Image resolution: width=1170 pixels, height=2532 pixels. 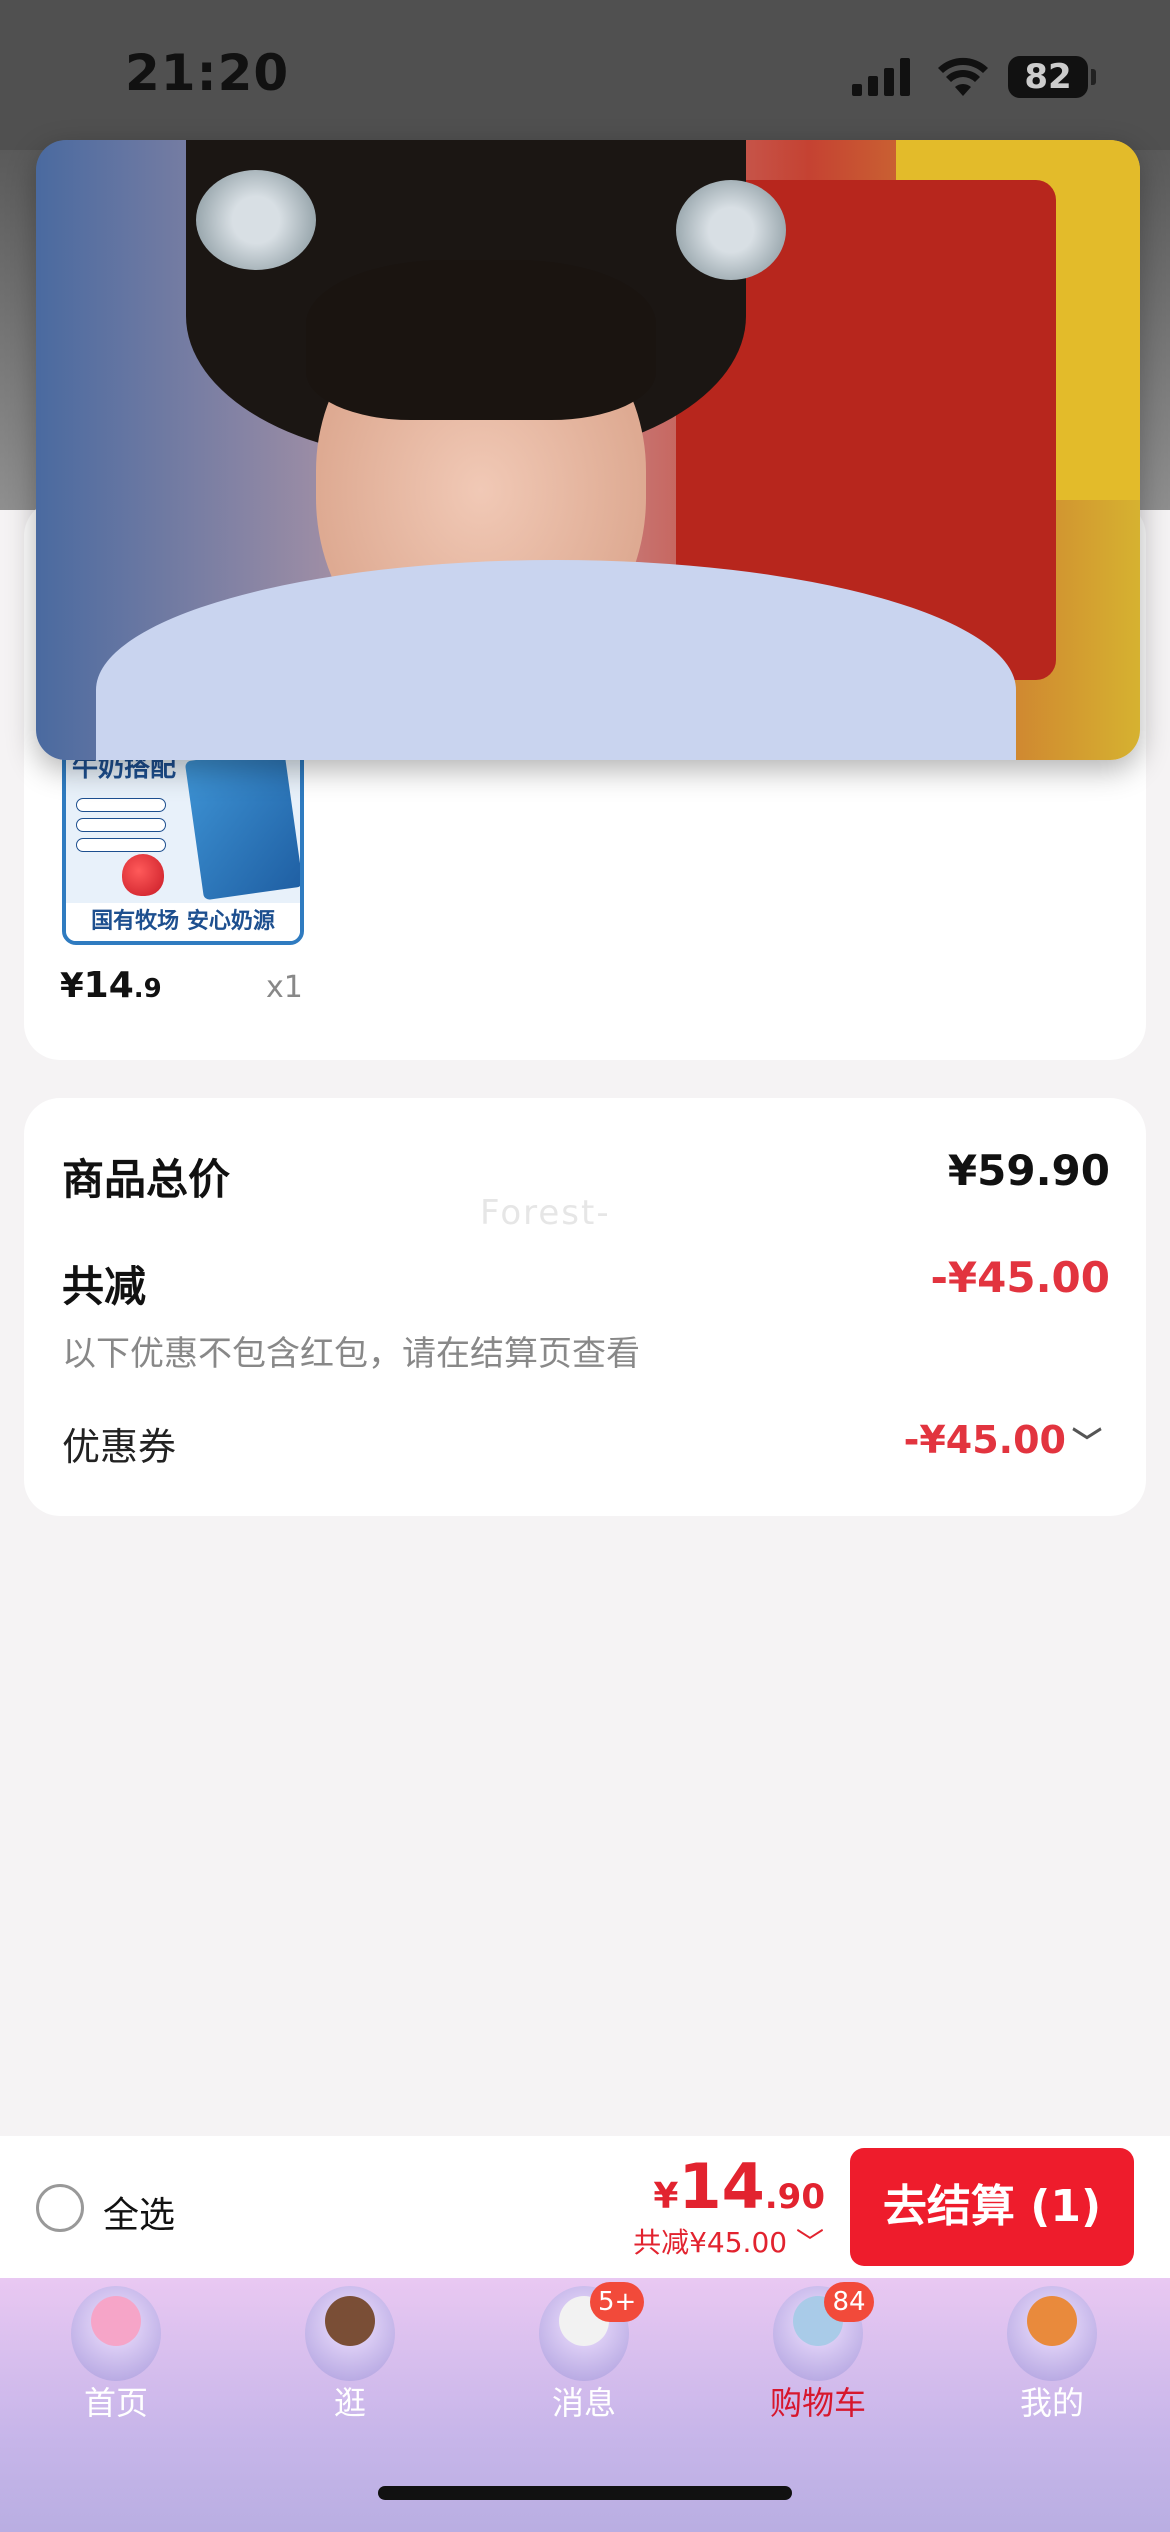 What do you see at coordinates (617, 2302) in the screenshot?
I see `messages-badge: 5+` at bounding box center [617, 2302].